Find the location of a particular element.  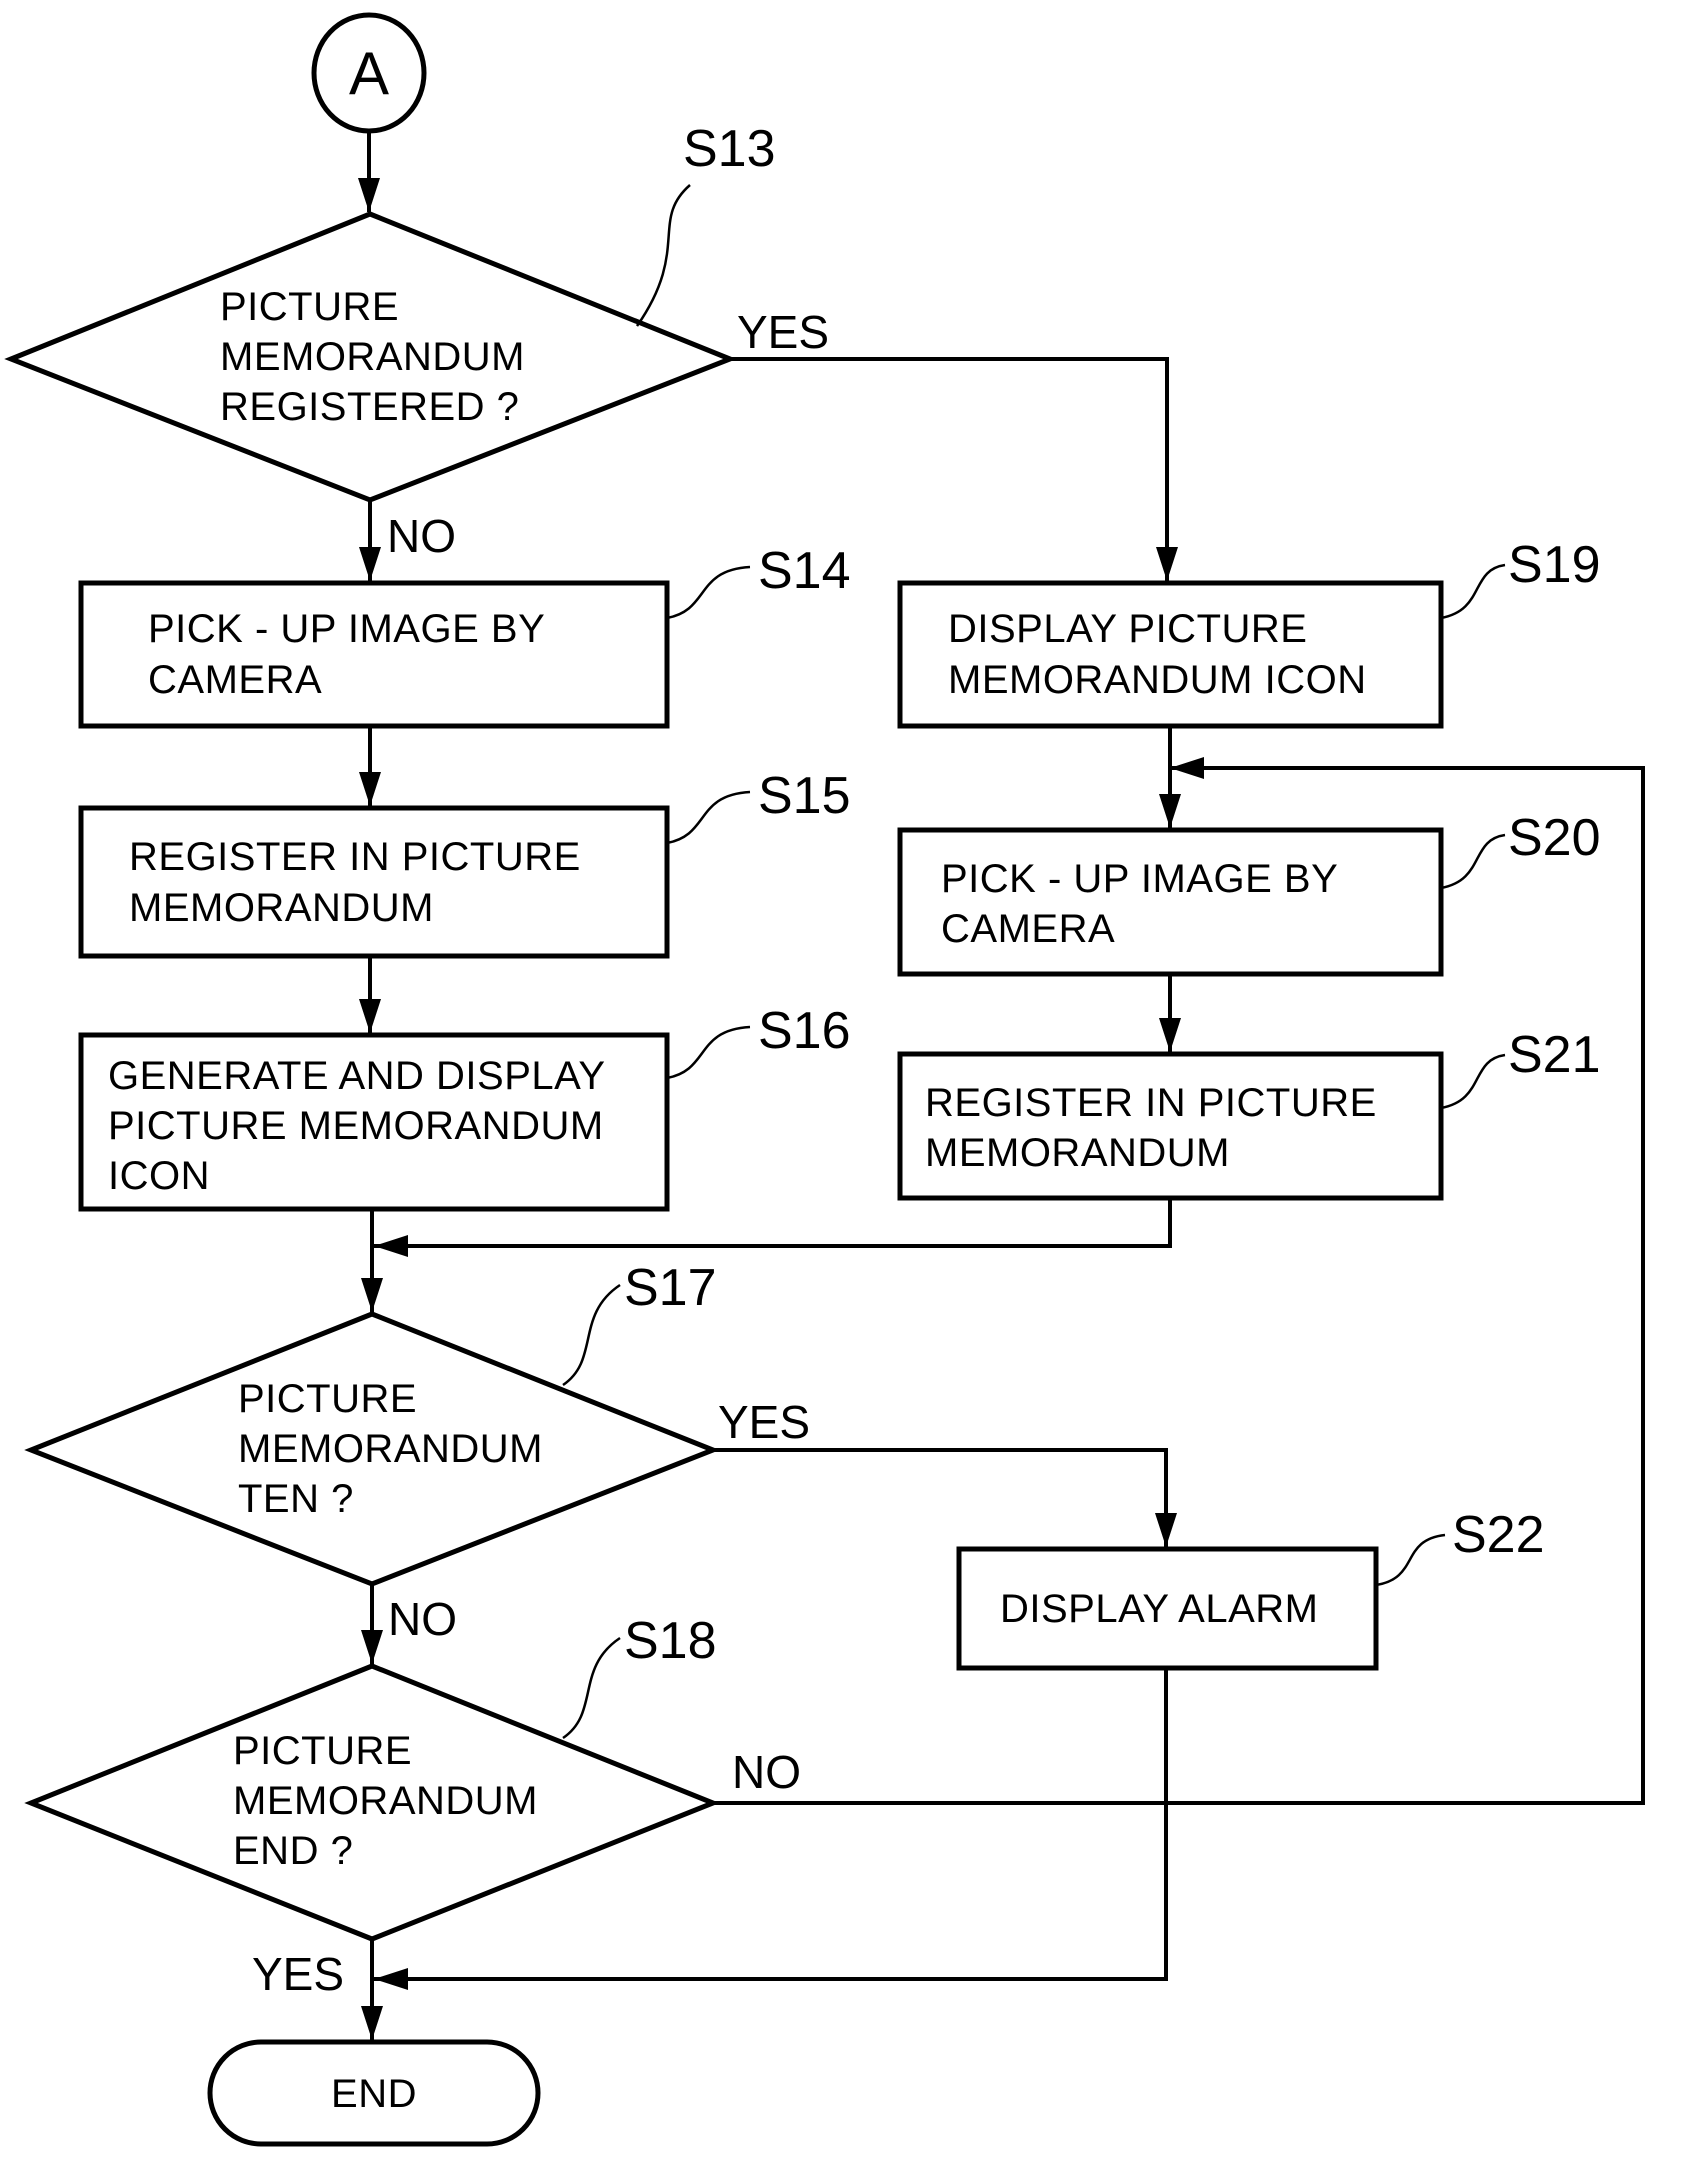

s17-line-2: MEMORANDUM is located at coordinates (390, 1449).